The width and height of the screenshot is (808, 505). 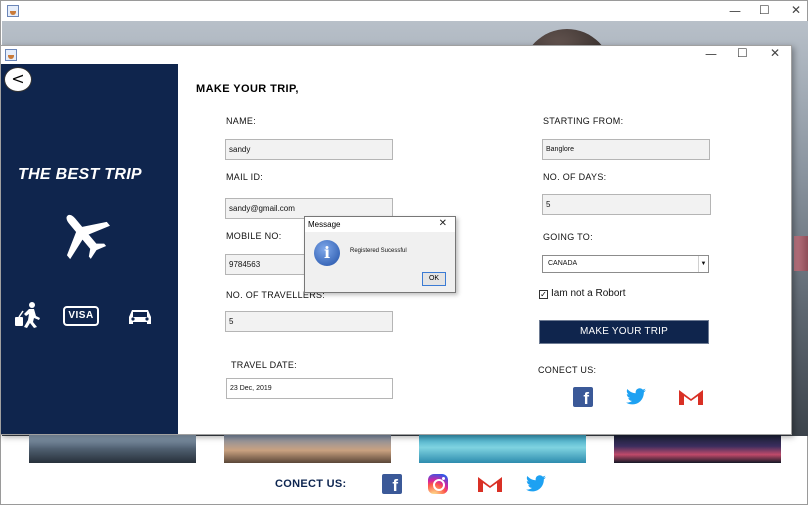 What do you see at coordinates (309, 388) in the screenshot?
I see `travel-date-input: 23 Dec, 2019` at bounding box center [309, 388].